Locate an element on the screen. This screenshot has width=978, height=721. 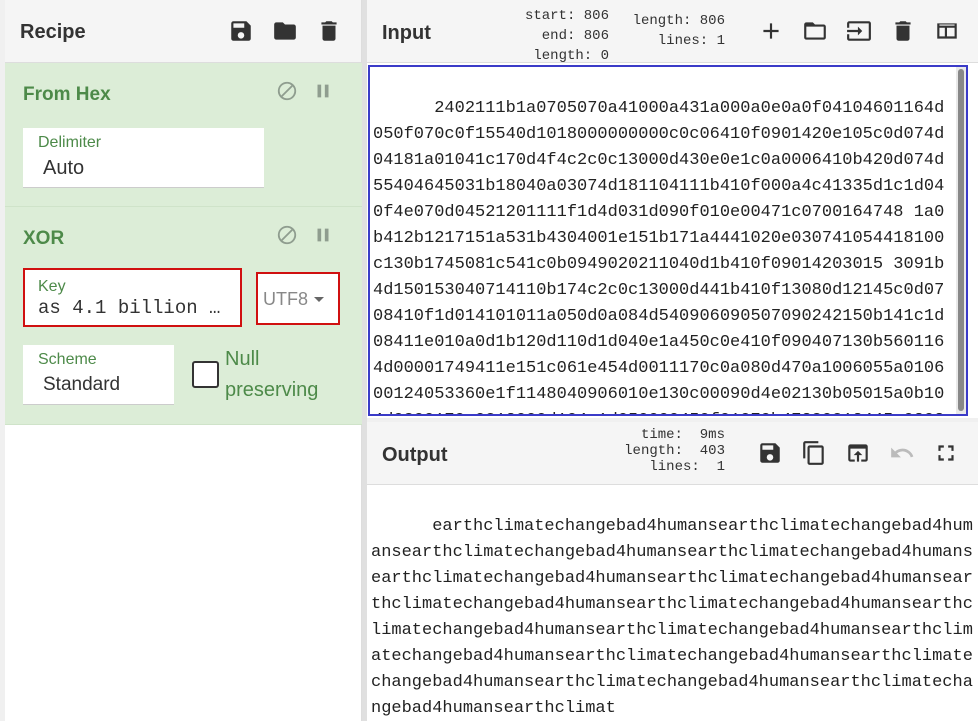
reset-layout-button is located at coordinates (947, 31).